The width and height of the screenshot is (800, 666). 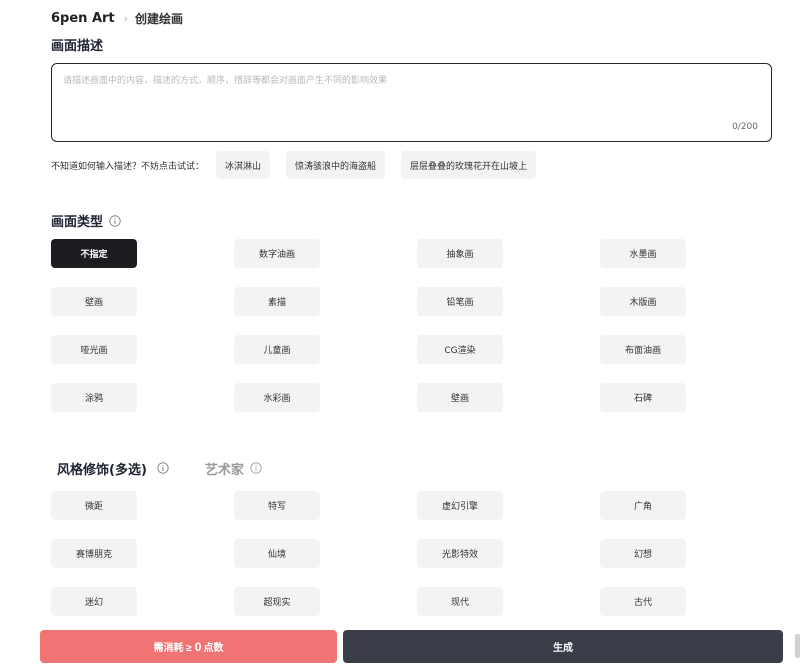 I want to click on picture-type-title: 画面类型, so click(x=86, y=220).